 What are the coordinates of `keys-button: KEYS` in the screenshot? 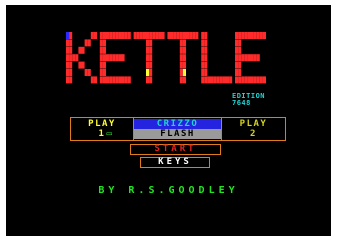 It's located at (175, 162).